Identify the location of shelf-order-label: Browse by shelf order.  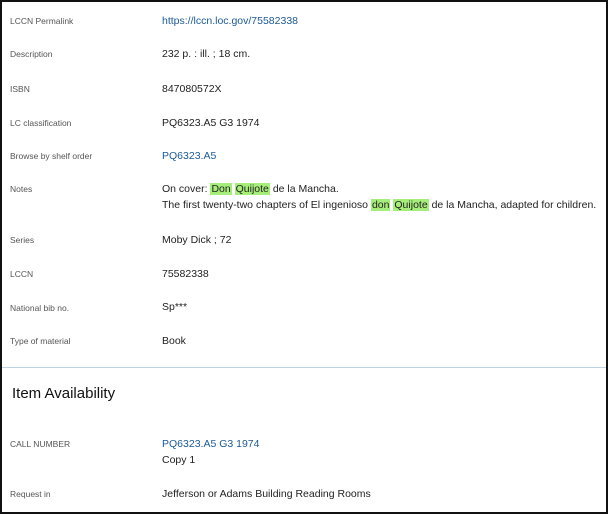
(51, 156).